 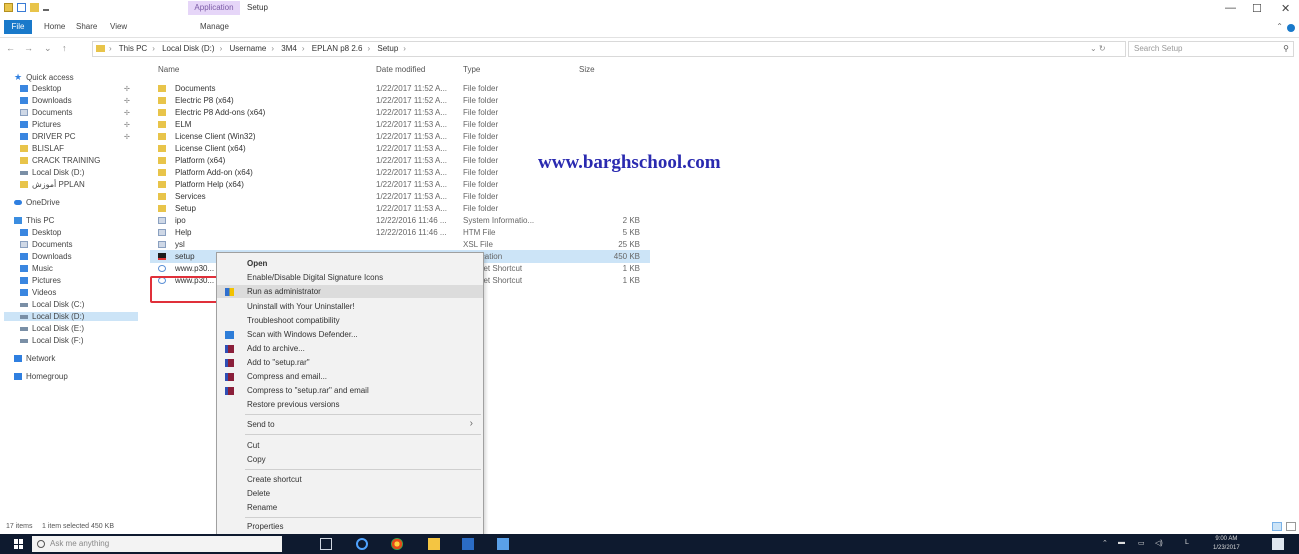 What do you see at coordinates (362, 544) in the screenshot?
I see `edge-icon` at bounding box center [362, 544].